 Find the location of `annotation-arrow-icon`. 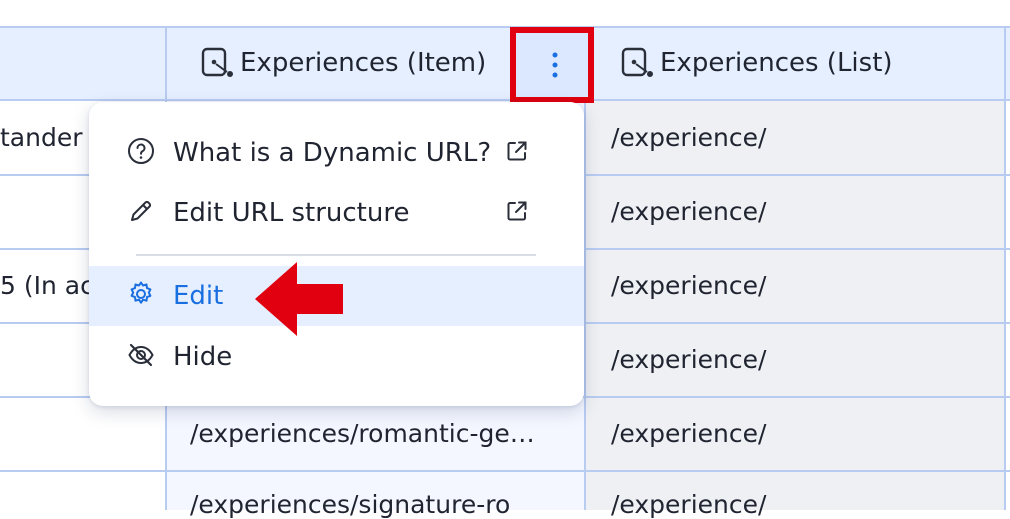

annotation-arrow-icon is located at coordinates (300, 301).